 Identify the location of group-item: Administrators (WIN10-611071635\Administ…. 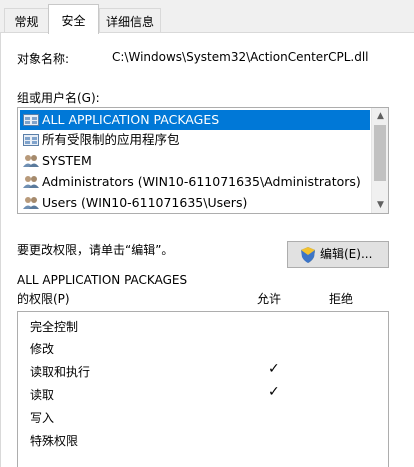
(195, 182).